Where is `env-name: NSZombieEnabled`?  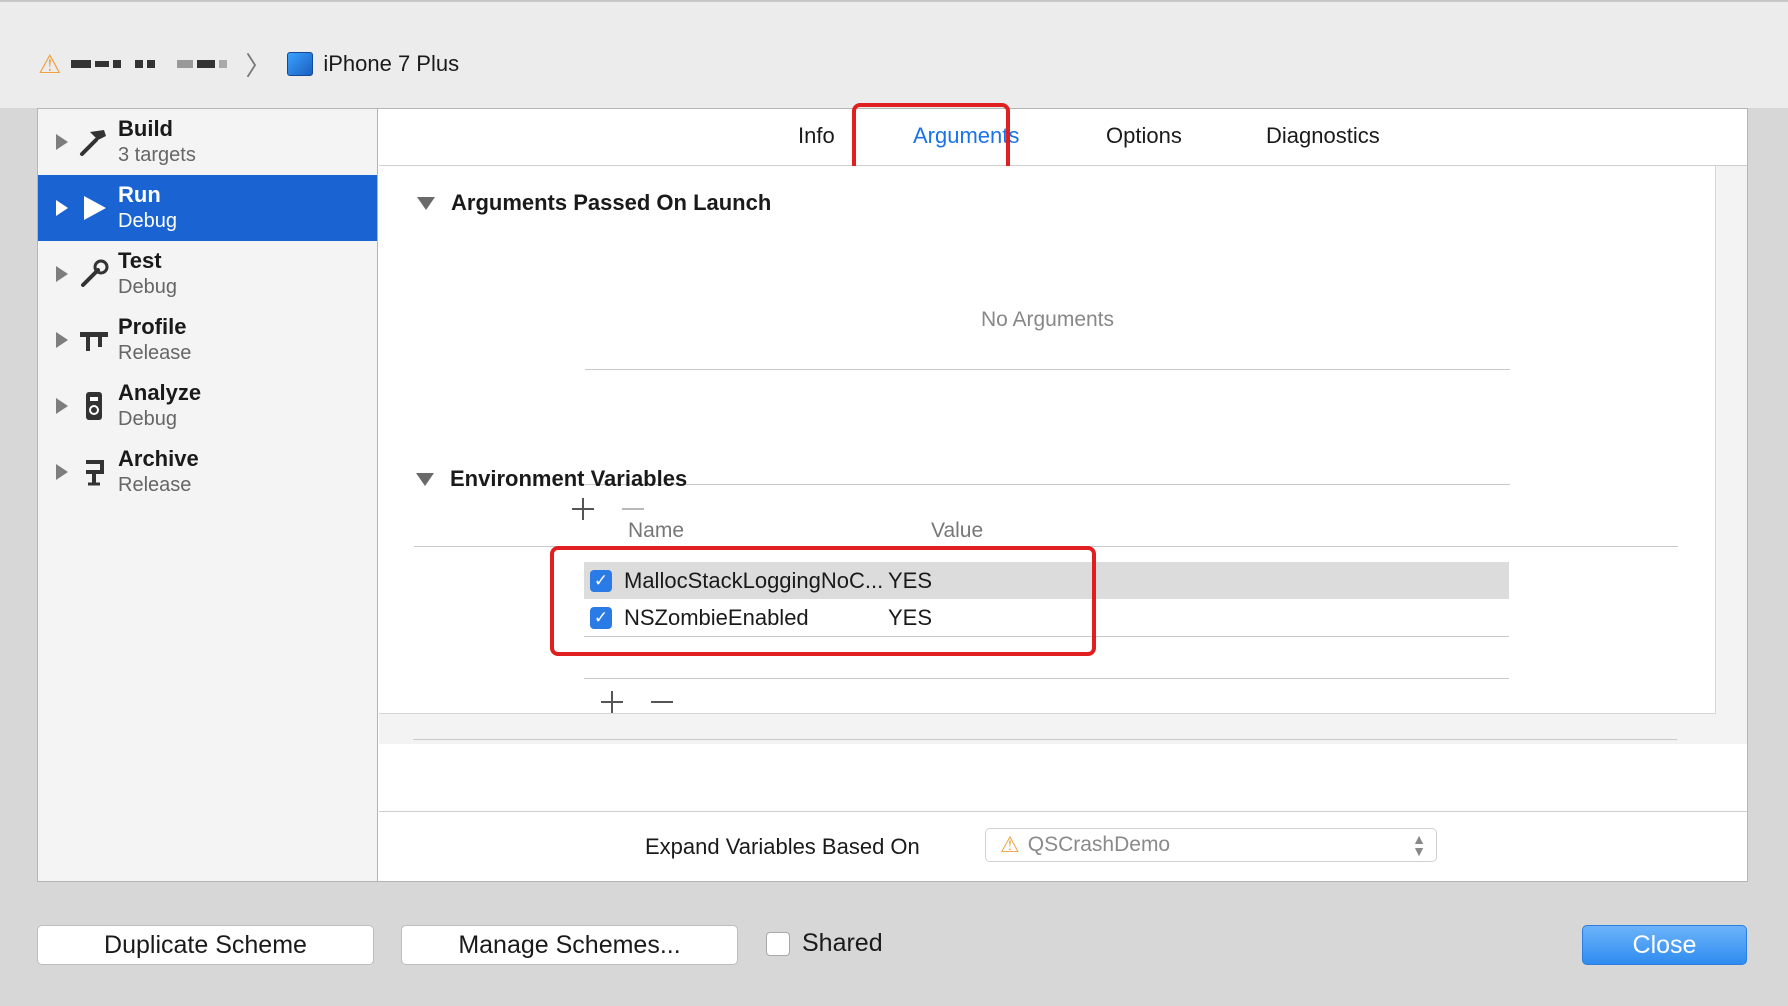 env-name: NSZombieEnabled is located at coordinates (716, 617).